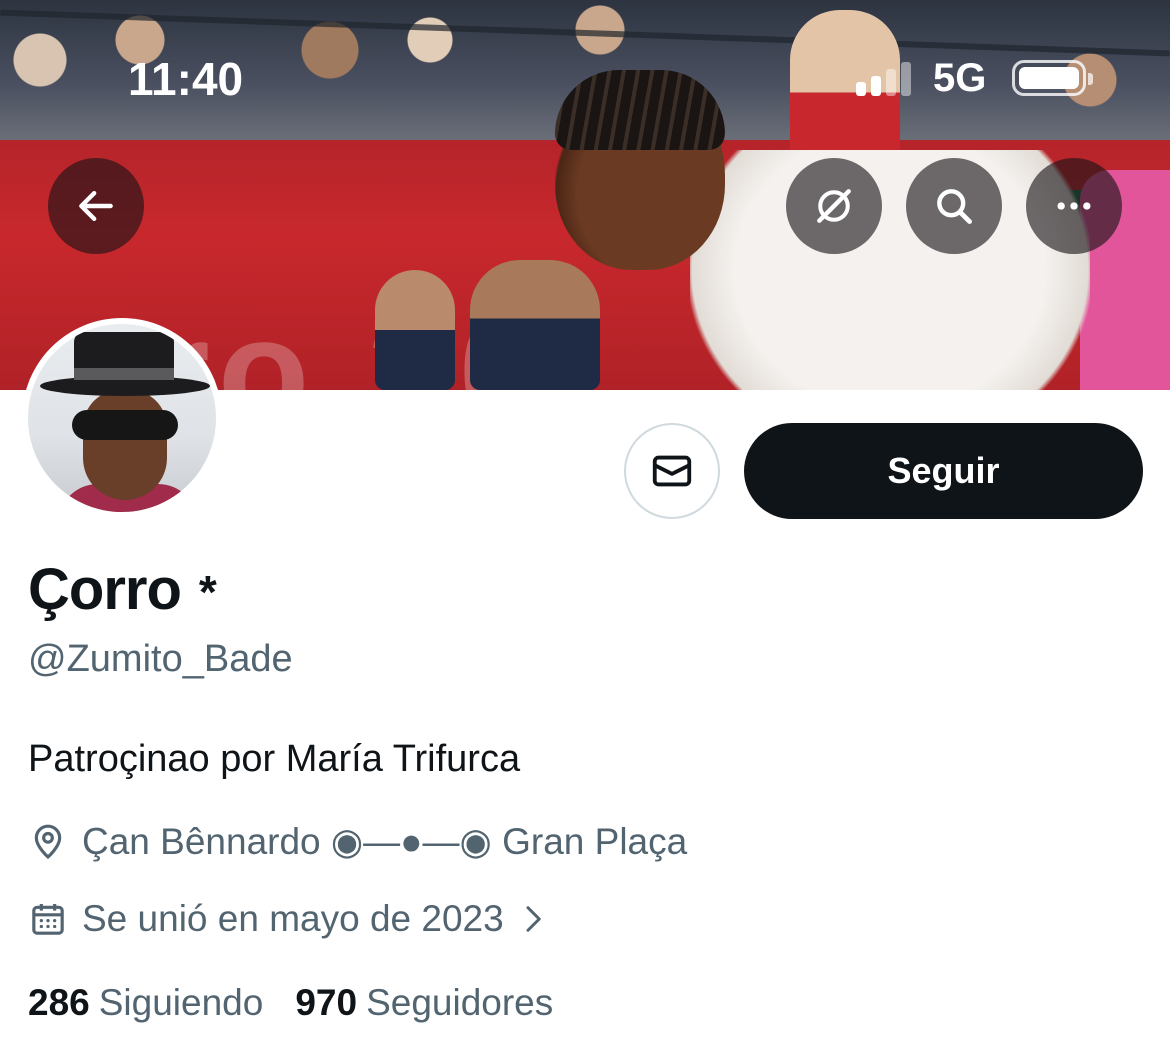  What do you see at coordinates (326, 1002) in the screenshot?
I see `followers-count: 970` at bounding box center [326, 1002].